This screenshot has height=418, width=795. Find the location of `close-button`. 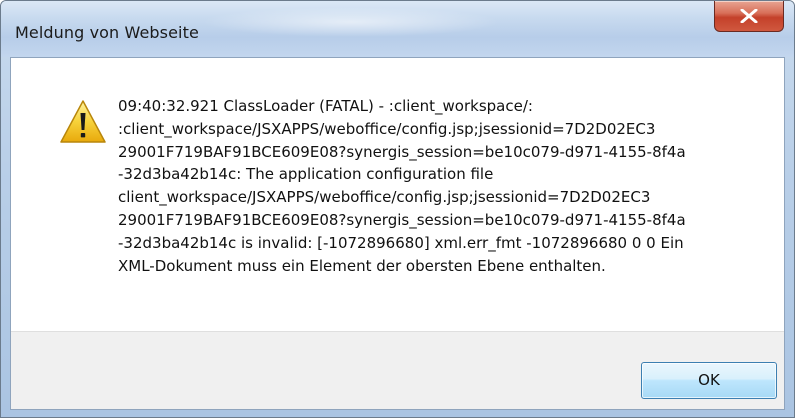

close-button is located at coordinates (749, 16).